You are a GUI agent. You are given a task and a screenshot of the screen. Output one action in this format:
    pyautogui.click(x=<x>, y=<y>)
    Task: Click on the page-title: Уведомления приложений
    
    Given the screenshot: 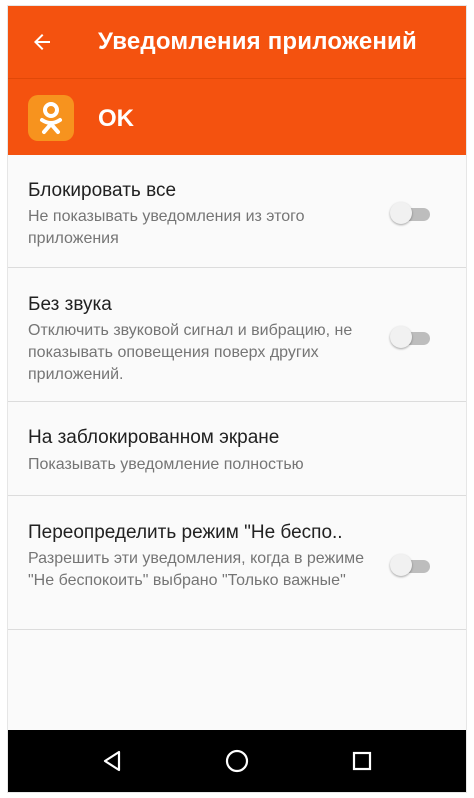 What is the action you would take?
    pyautogui.click(x=257, y=41)
    